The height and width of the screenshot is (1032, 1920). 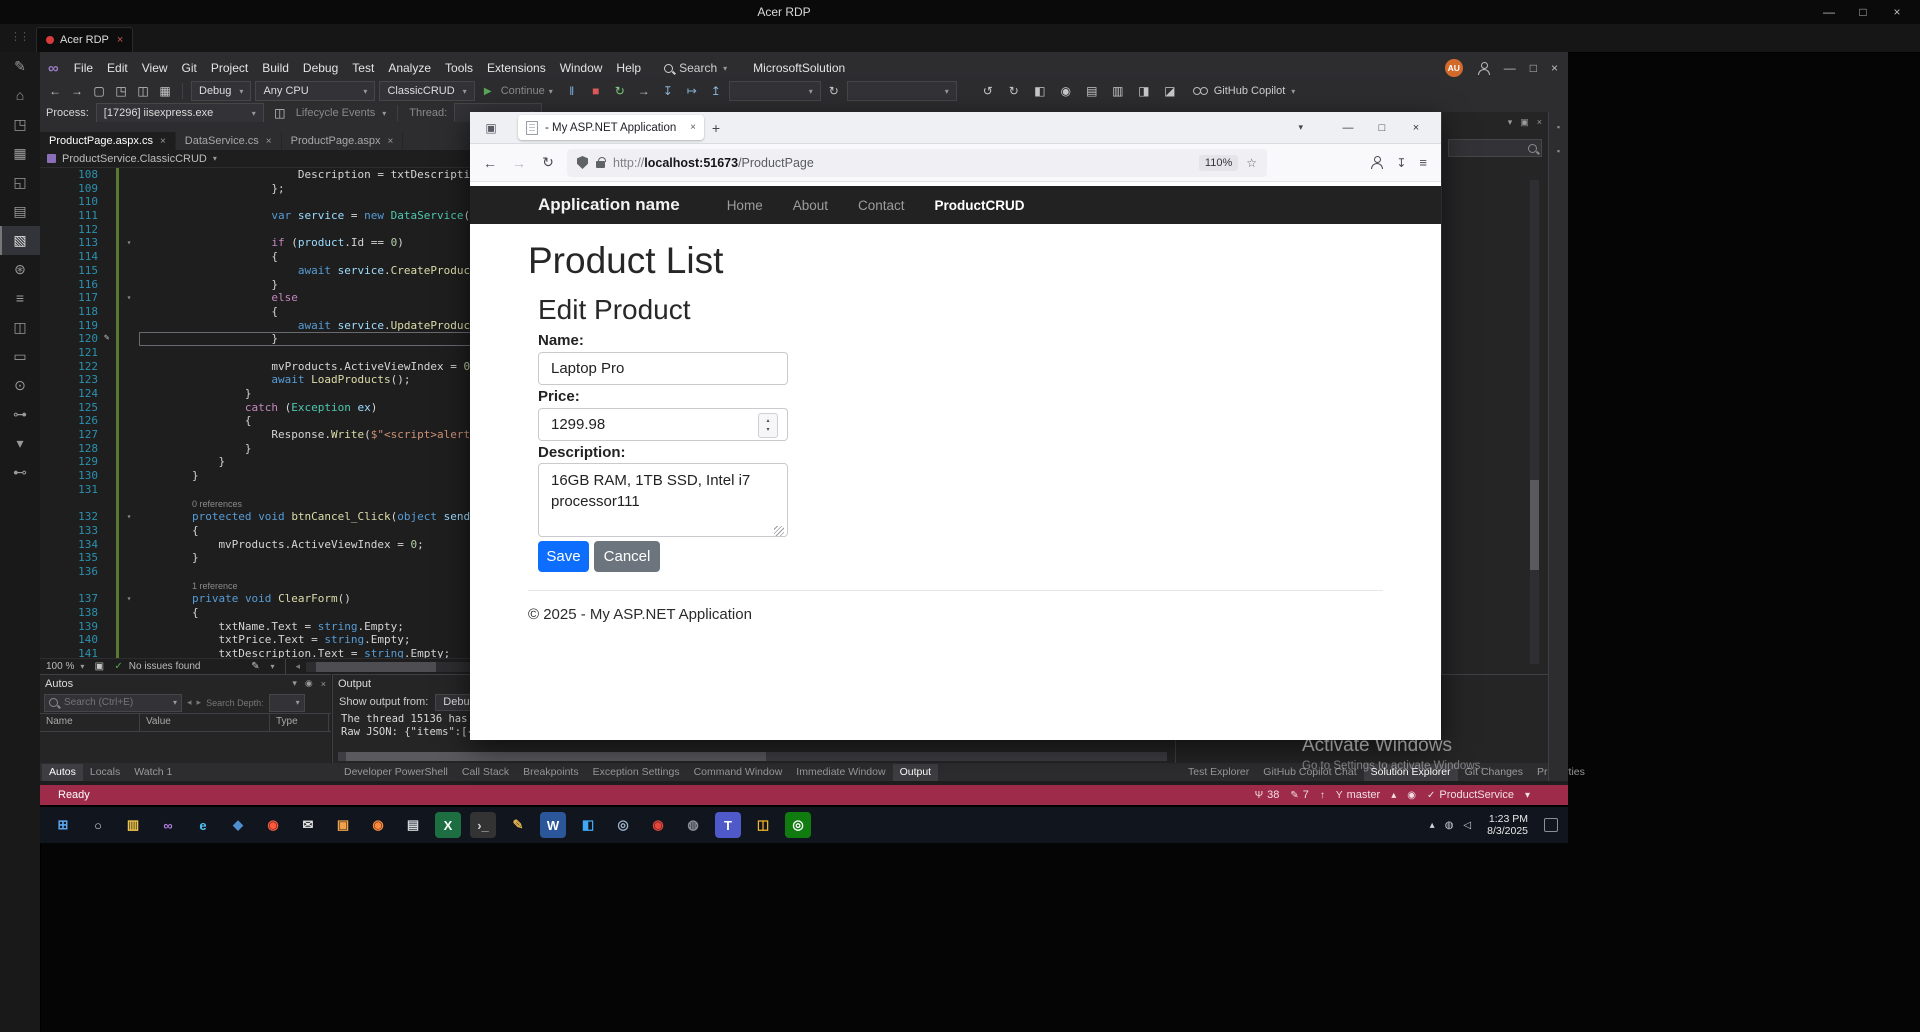 What do you see at coordinates (1358, 795) in the screenshot?
I see `git-branch-status-item: Ymaster` at bounding box center [1358, 795].